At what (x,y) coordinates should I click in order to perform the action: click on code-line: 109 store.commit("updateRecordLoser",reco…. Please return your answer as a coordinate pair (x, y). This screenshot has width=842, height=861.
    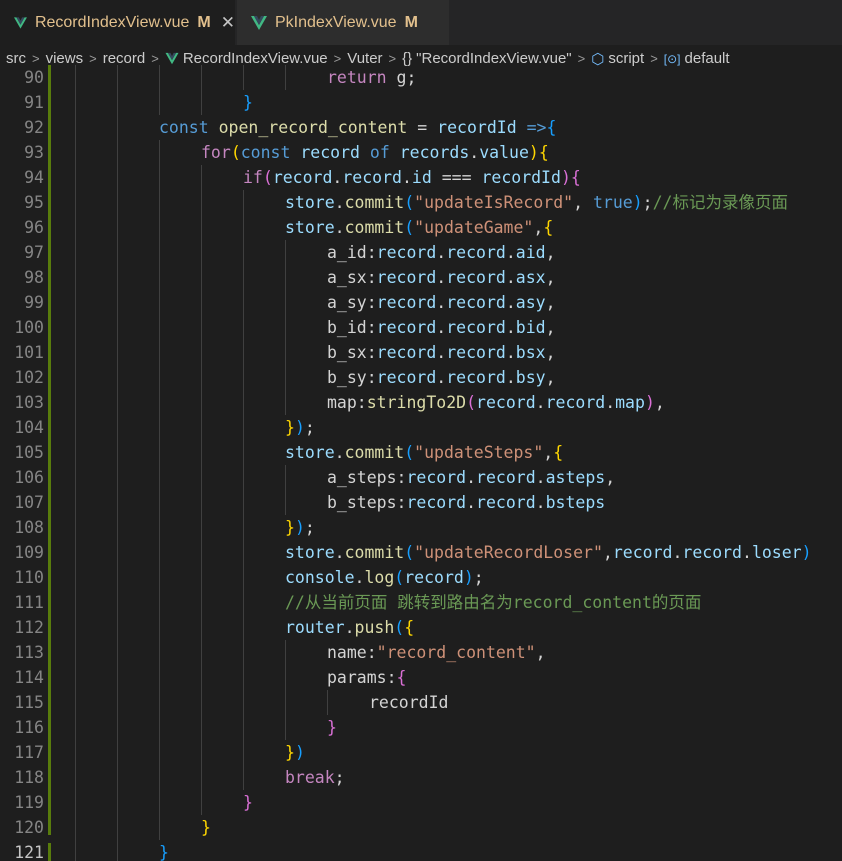
    Looking at the image, I should click on (421, 552).